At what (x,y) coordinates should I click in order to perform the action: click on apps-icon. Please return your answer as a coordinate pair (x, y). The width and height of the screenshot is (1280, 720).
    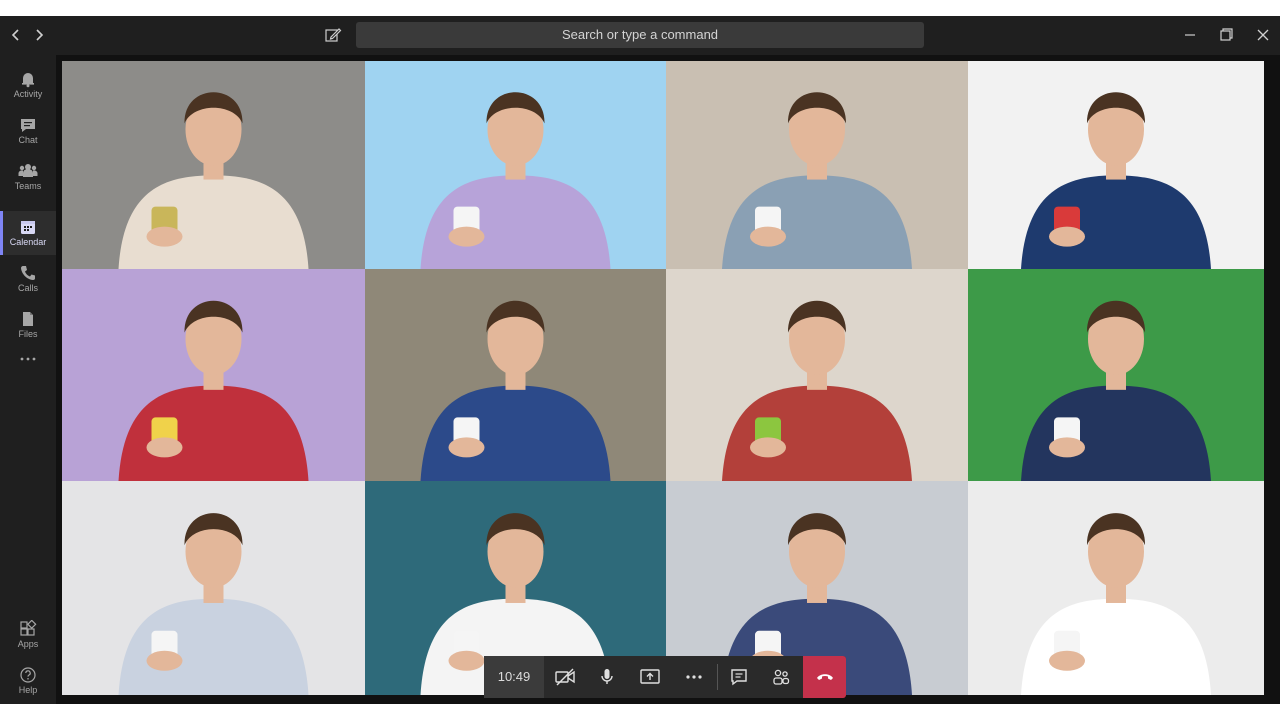
    Looking at the image, I should click on (28, 628).